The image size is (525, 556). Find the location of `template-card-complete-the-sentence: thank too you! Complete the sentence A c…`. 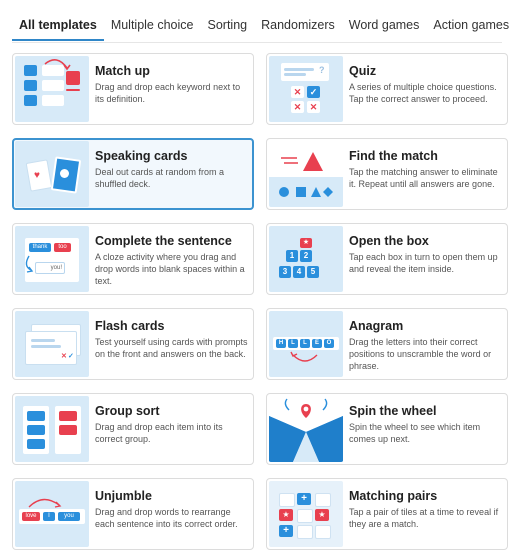

template-card-complete-the-sentence: thank too you! Complete the sentence A c… is located at coordinates (133, 259).